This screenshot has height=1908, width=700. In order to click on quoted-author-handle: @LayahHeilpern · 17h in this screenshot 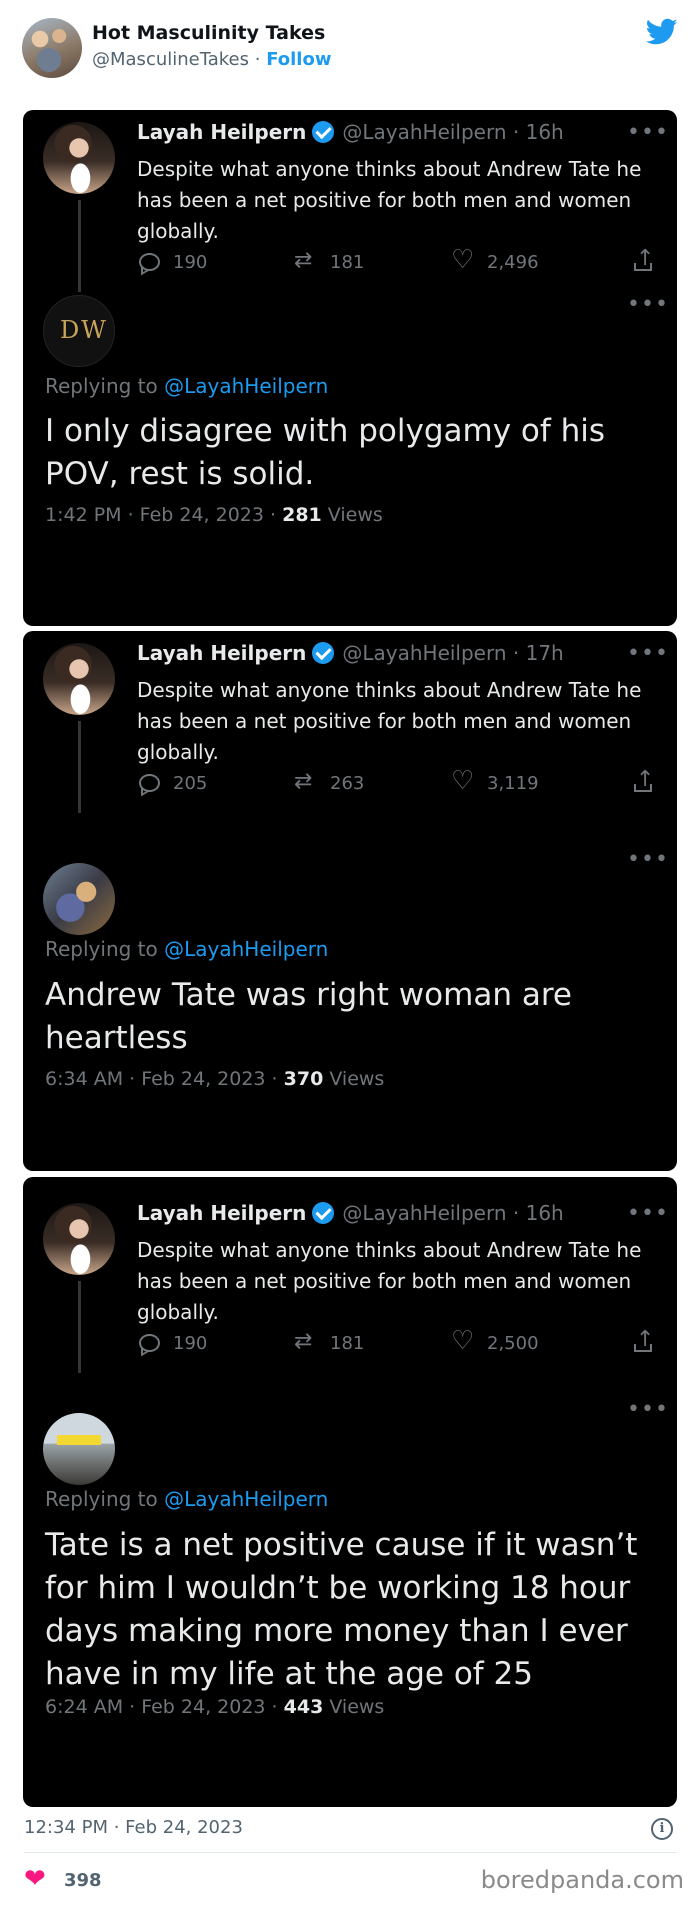, I will do `click(452, 653)`.